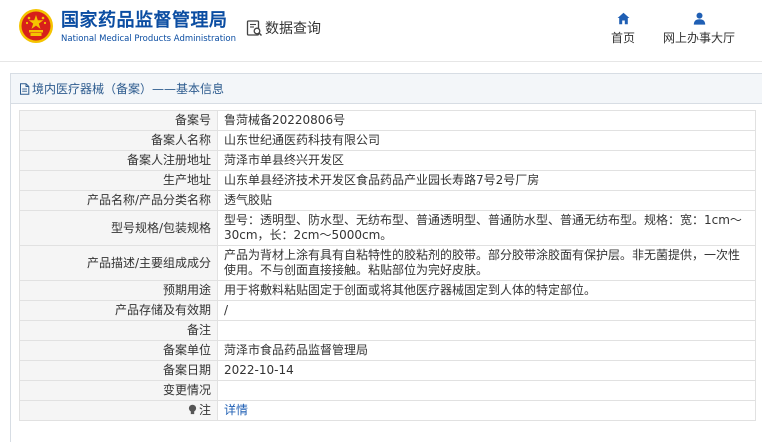 This screenshot has width=762, height=442. Describe the element at coordinates (118, 350) in the screenshot. I see `field-label: 备案单位` at that location.